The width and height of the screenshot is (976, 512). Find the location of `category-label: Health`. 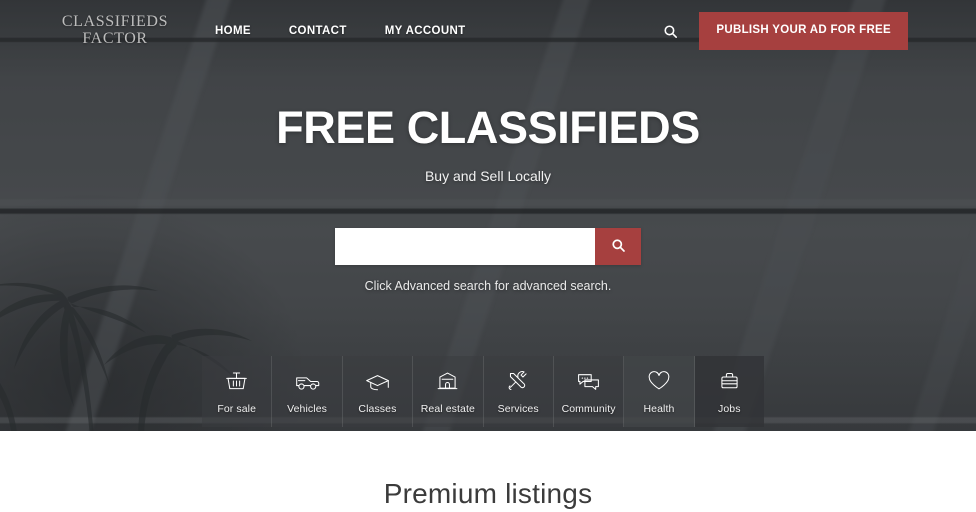

category-label: Health is located at coordinates (659, 409).